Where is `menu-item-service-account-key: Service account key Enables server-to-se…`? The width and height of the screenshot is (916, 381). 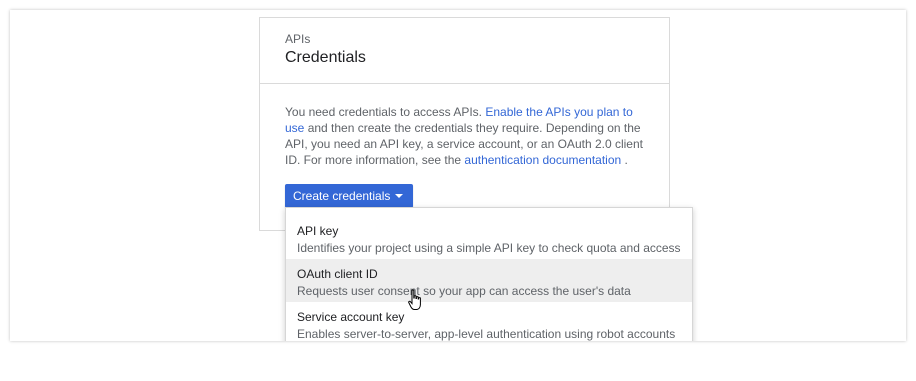 menu-item-service-account-key: Service account key Enables server-to-se… is located at coordinates (489, 321).